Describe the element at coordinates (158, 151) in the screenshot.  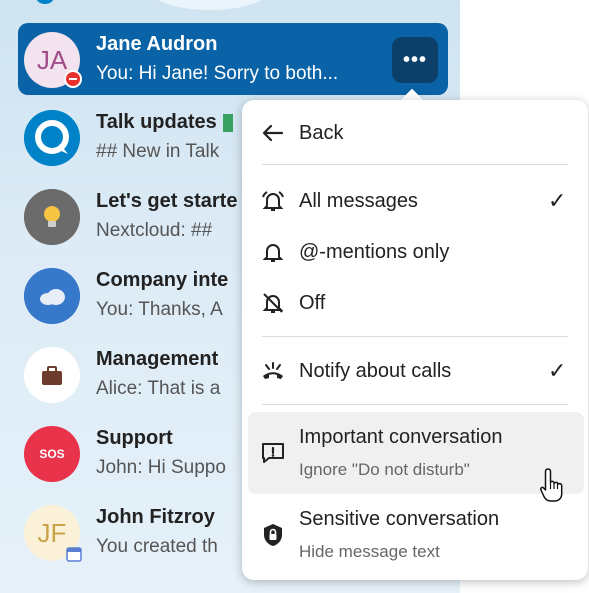
I see `conversation-last-message: ## New in Talk` at that location.